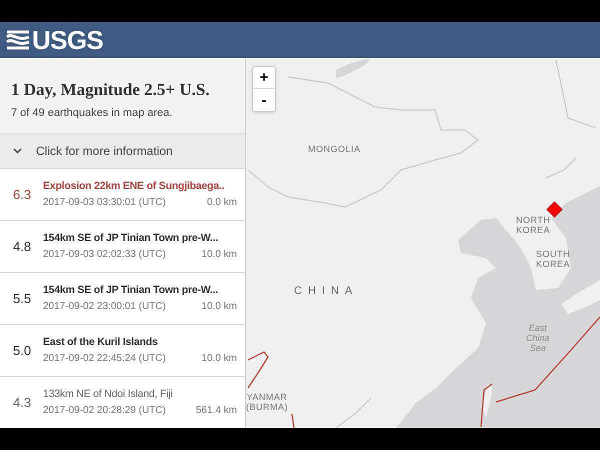 The width and height of the screenshot is (600, 450). Describe the element at coordinates (334, 149) in the screenshot. I see `country-label: MONGOLIA` at that location.